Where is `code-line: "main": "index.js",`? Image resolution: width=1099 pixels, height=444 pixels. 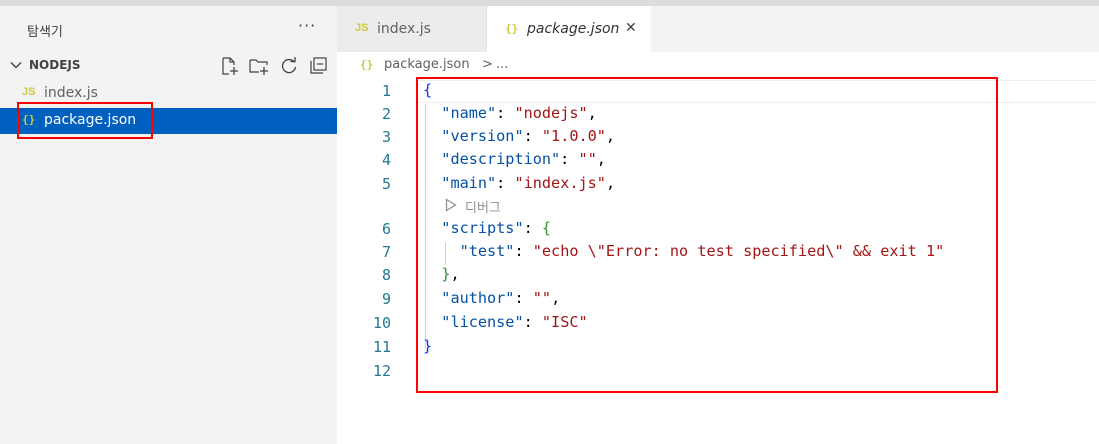
code-line: "main": "index.js", is located at coordinates (528, 183).